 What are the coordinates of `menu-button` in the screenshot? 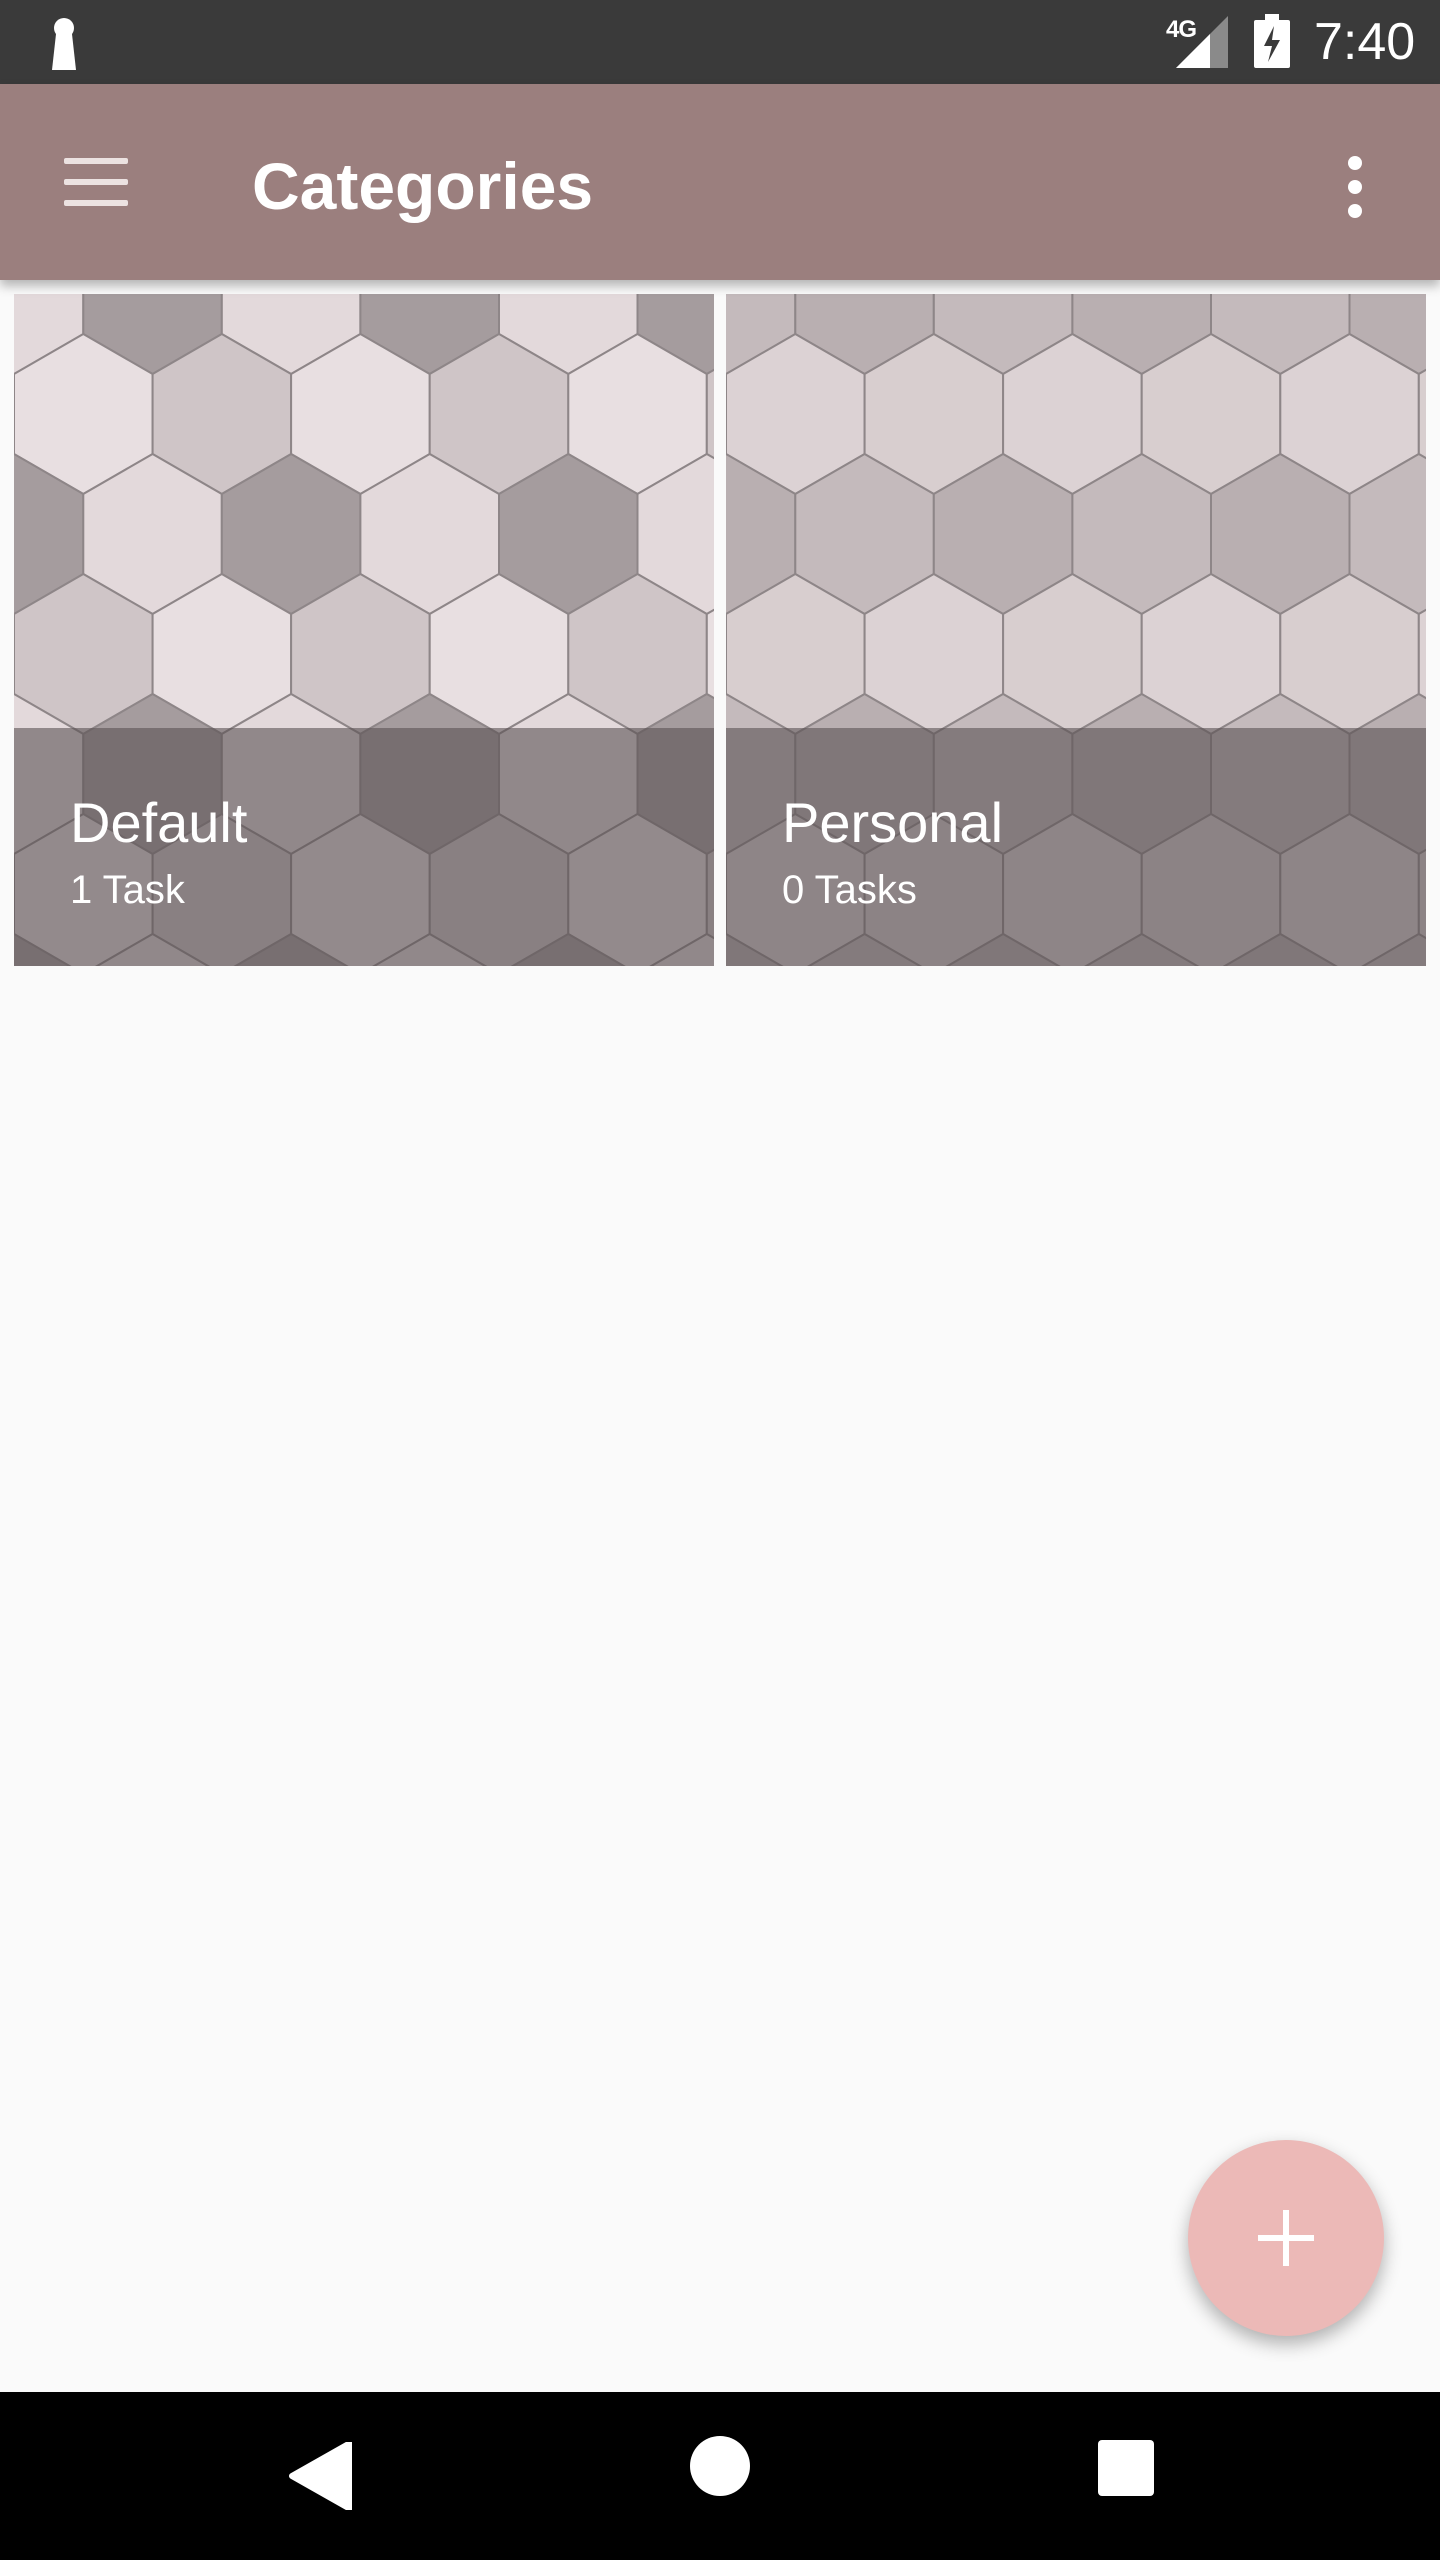 It's located at (90, 182).